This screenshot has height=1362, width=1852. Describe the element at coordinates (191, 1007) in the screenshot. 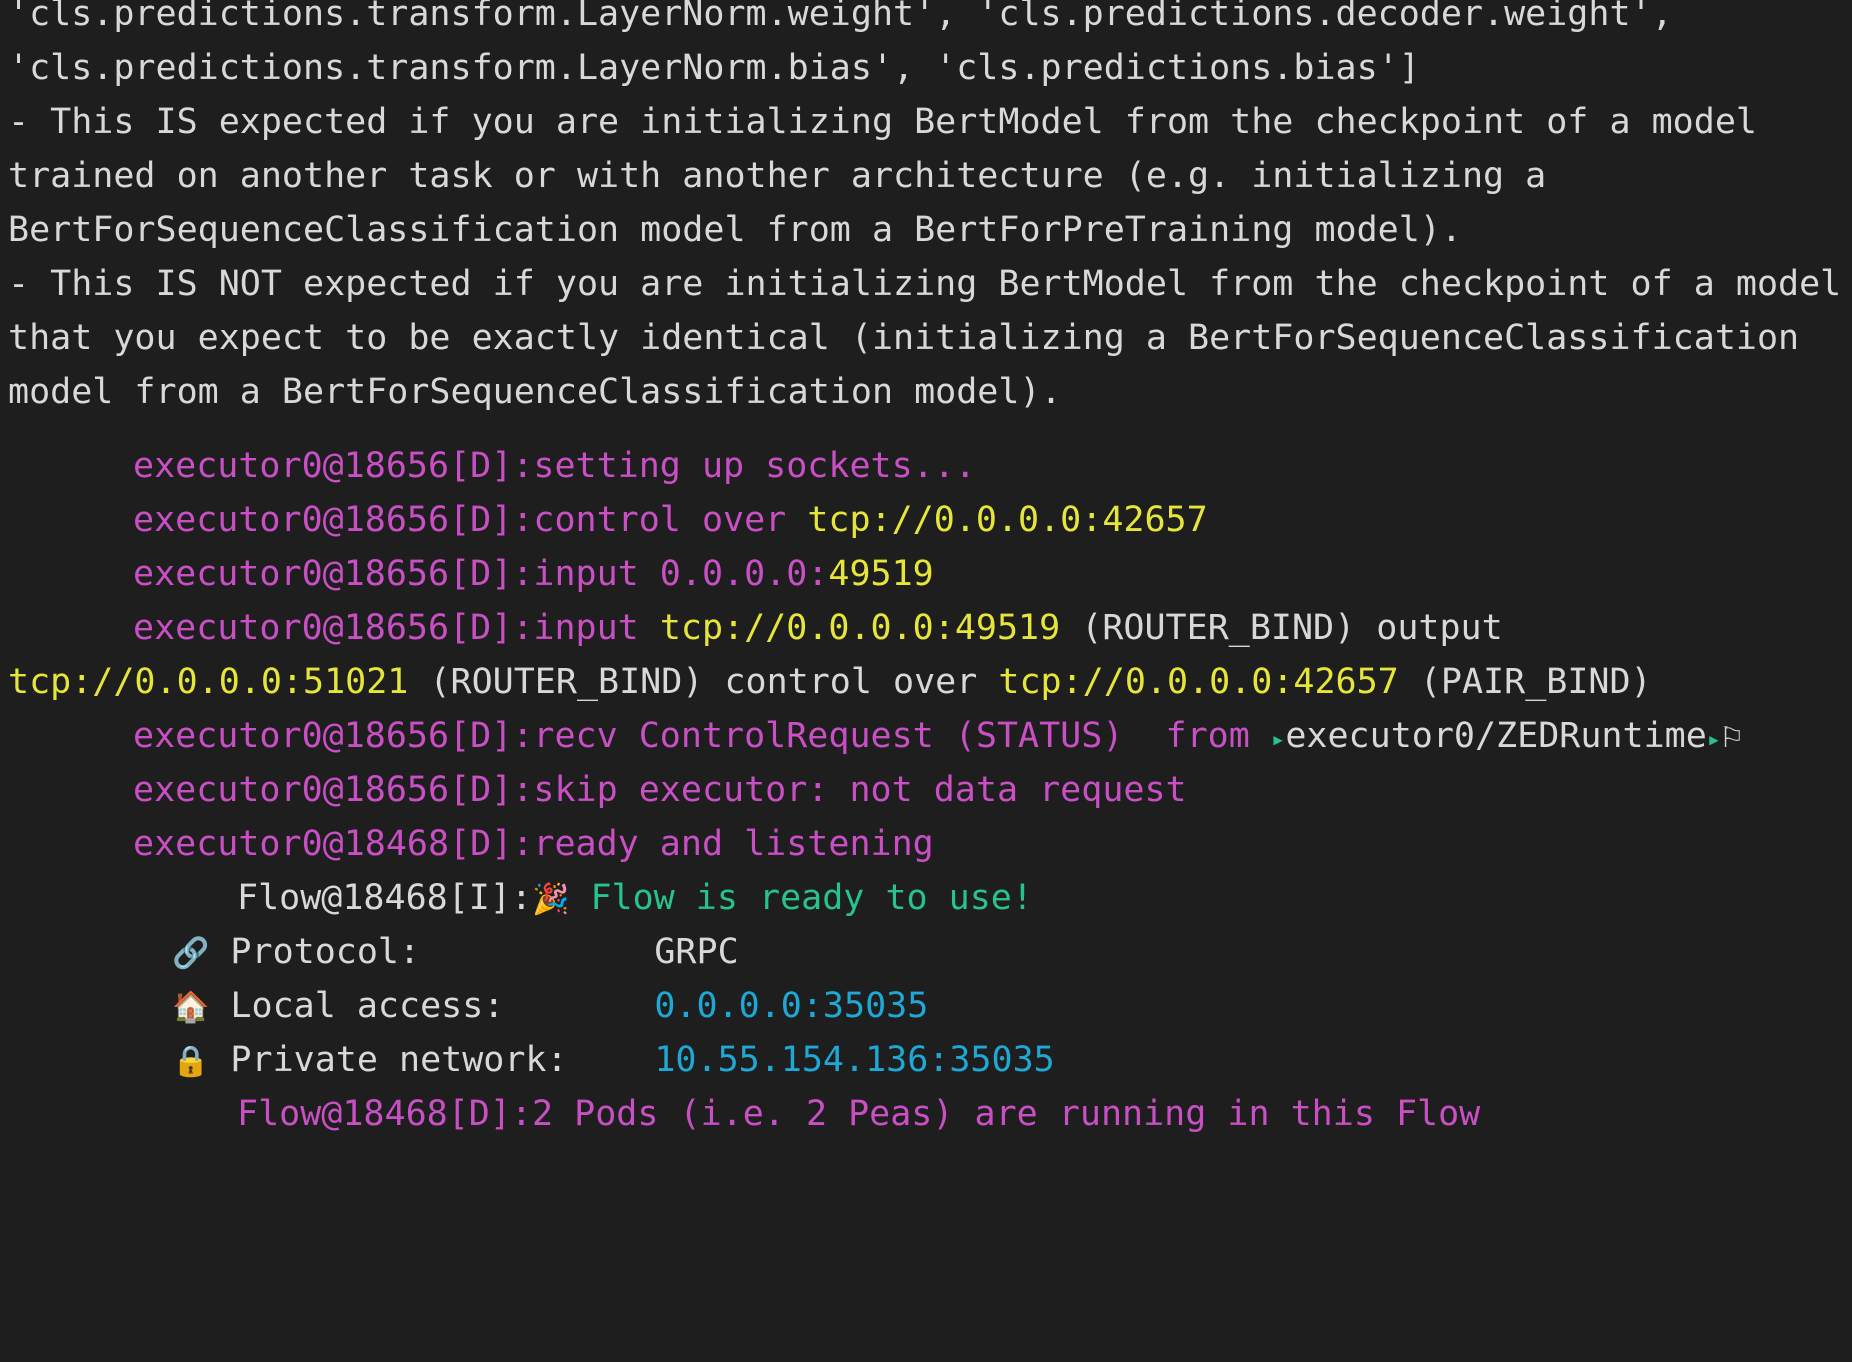

I see `house-icon: 🏠` at that location.